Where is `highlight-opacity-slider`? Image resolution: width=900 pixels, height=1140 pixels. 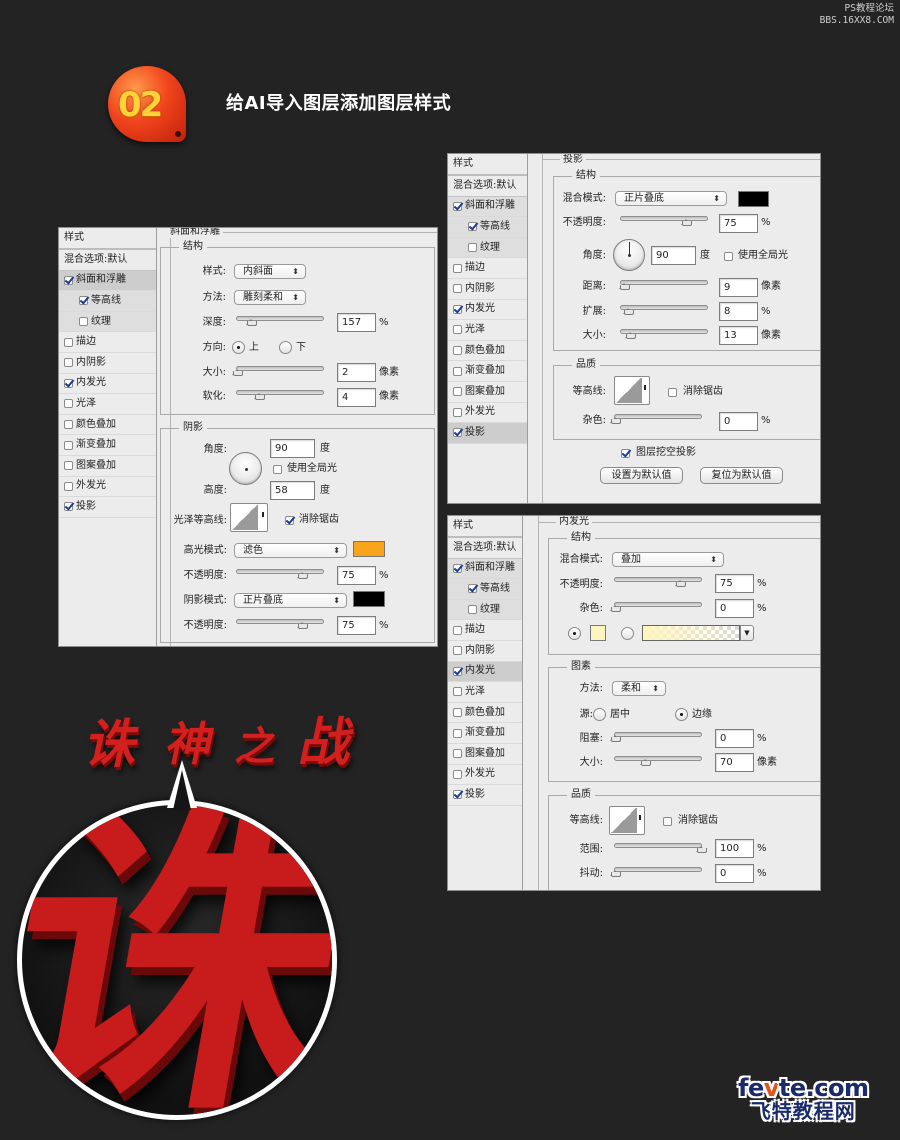 highlight-opacity-slider is located at coordinates (280, 574).